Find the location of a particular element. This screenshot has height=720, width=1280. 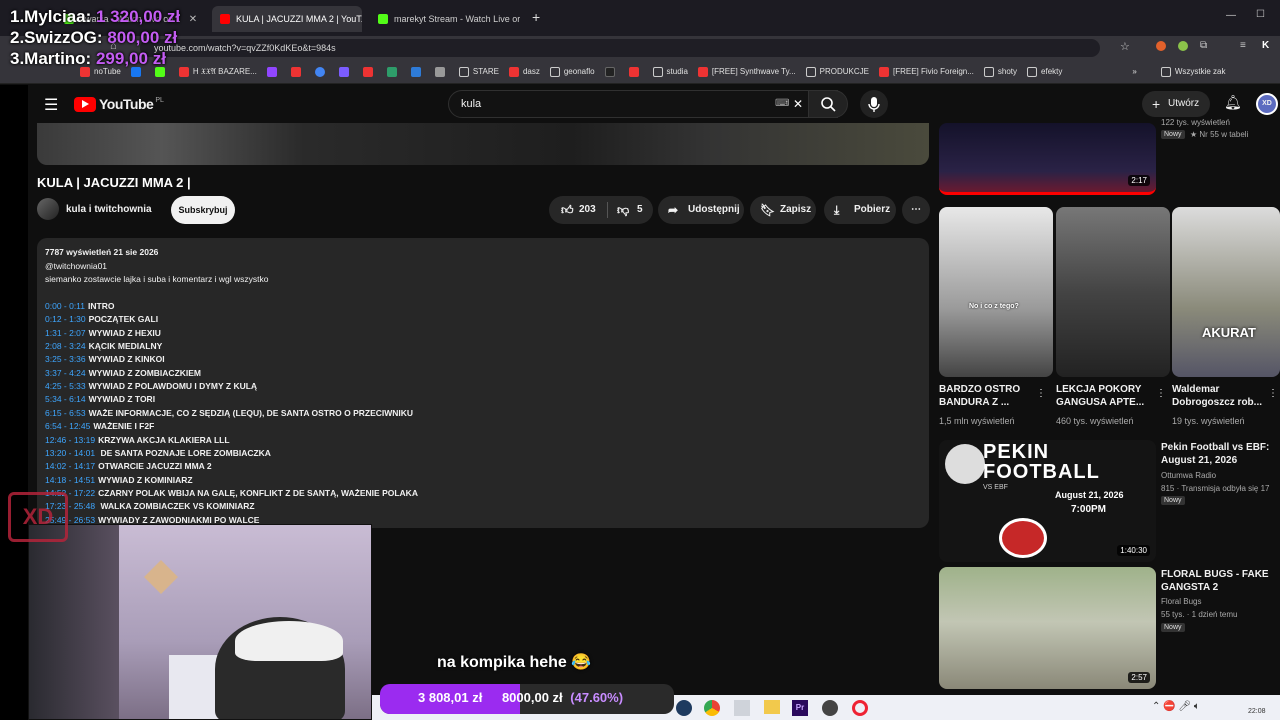

chapter-label: POCZĄTEK GALI is located at coordinates (123, 319).